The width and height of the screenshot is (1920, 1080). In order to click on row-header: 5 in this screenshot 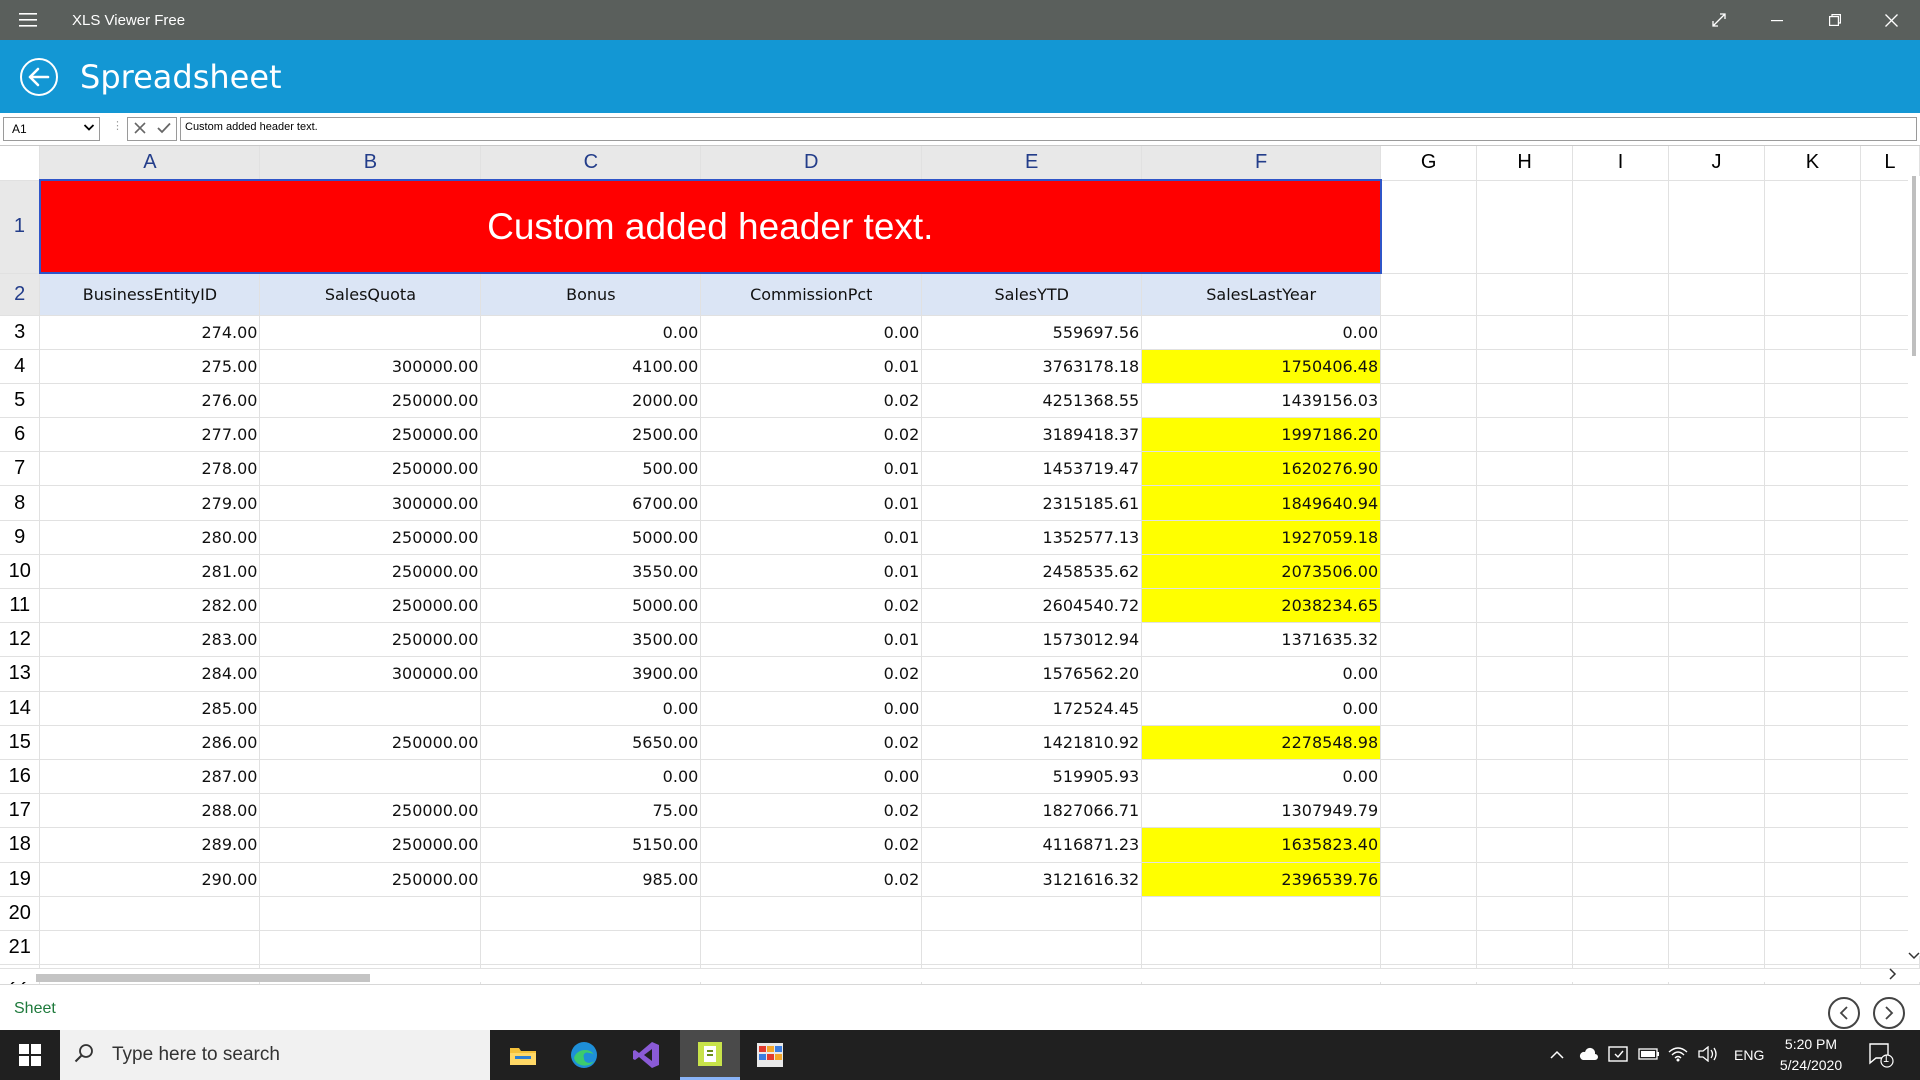, I will do `click(20, 401)`.